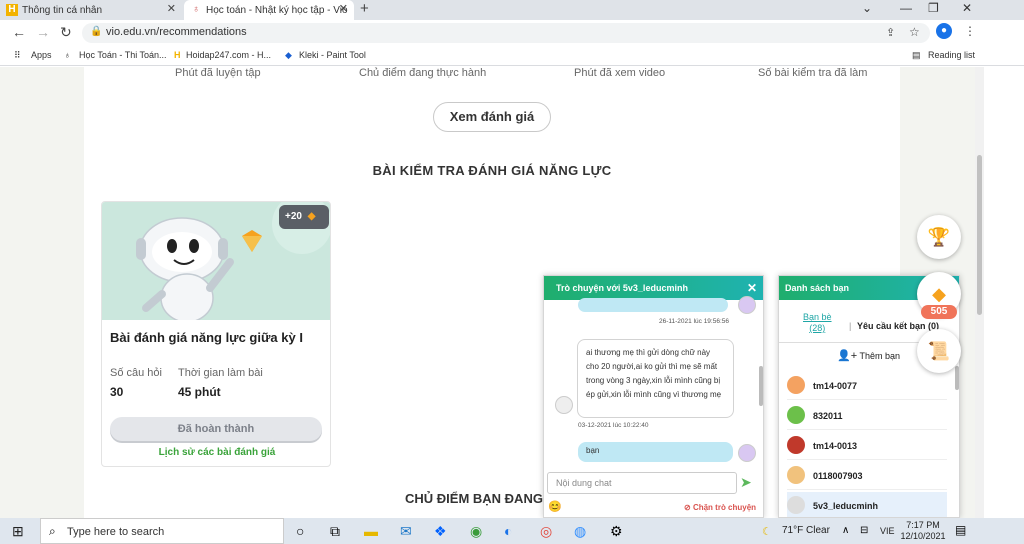 The width and height of the screenshot is (1024, 544). I want to click on friend-item: tm14-0013, so click(867, 446).